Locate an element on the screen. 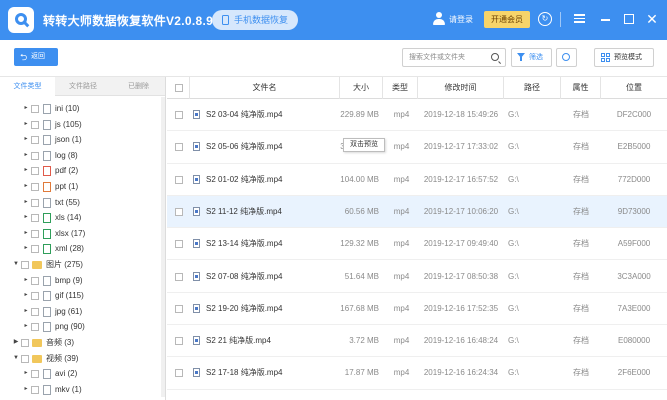 Image resolution: width=667 pixels, height=400 pixels. tree-item: ▸ xml (28) is located at coordinates (80, 249).